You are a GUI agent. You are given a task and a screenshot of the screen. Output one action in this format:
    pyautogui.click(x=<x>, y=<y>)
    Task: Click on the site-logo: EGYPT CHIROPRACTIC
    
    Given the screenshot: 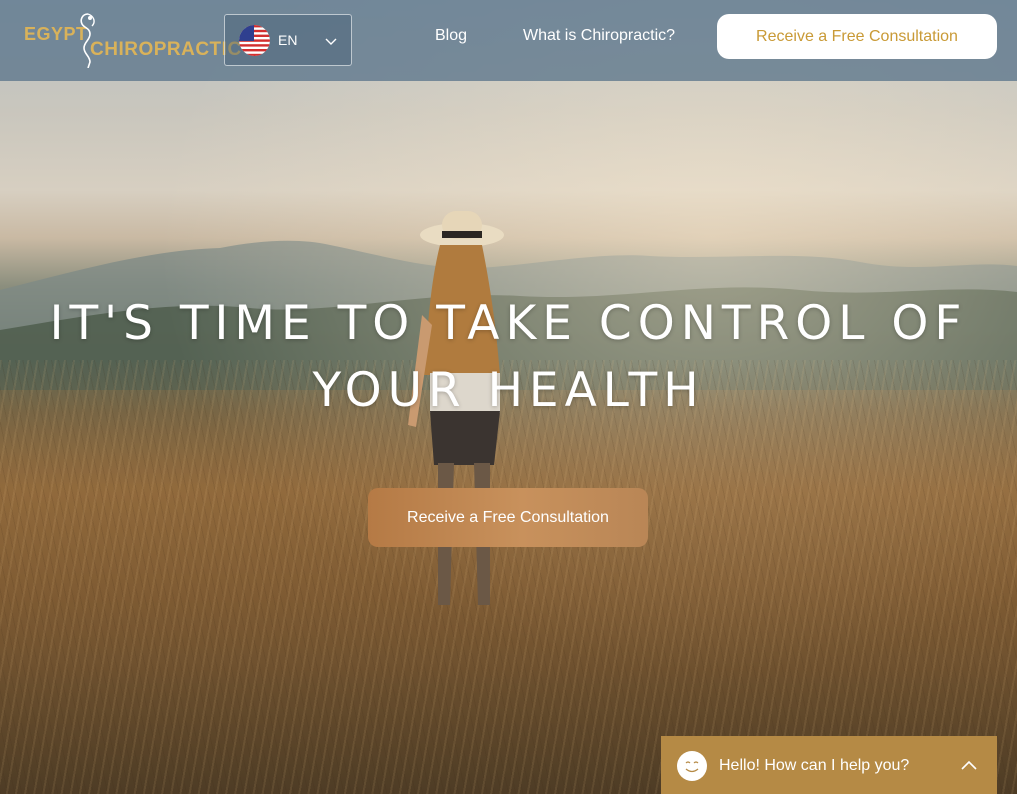 What is the action you would take?
    pyautogui.click(x=131, y=40)
    